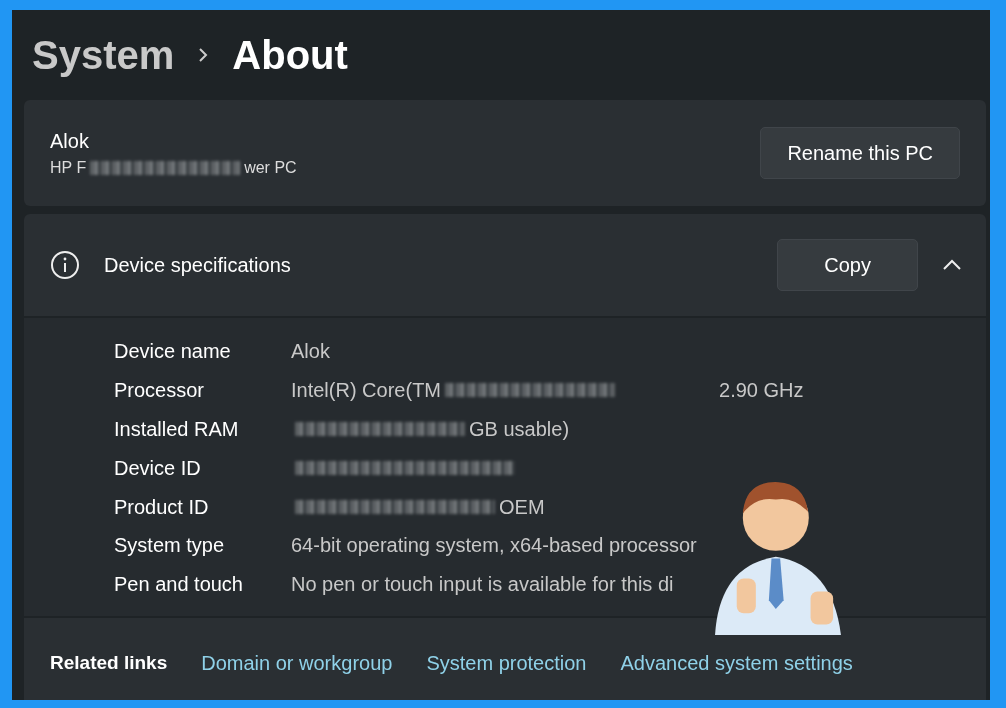  What do you see at coordinates (270, 168) in the screenshot?
I see `value-text: wer PC` at bounding box center [270, 168].